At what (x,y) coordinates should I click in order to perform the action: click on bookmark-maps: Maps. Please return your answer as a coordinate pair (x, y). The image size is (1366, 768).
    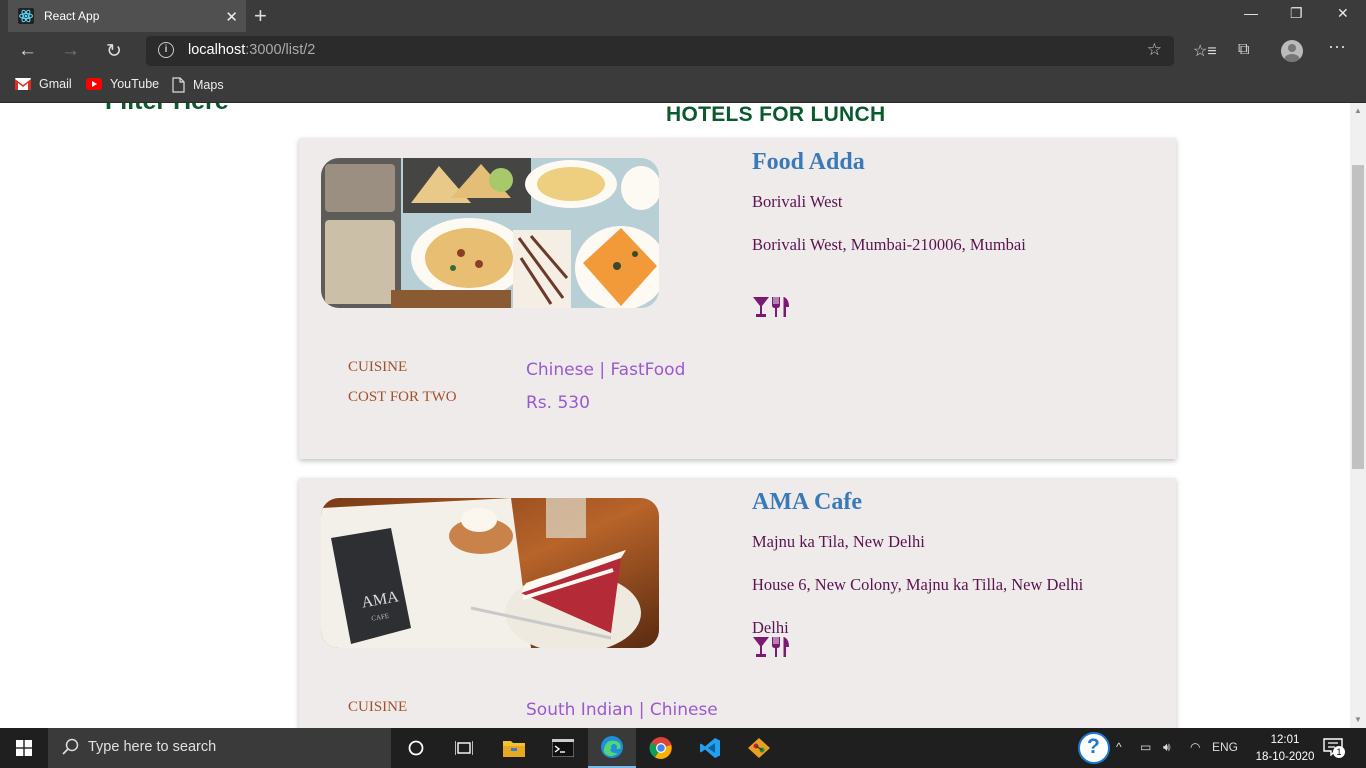
    Looking at the image, I should click on (198, 85).